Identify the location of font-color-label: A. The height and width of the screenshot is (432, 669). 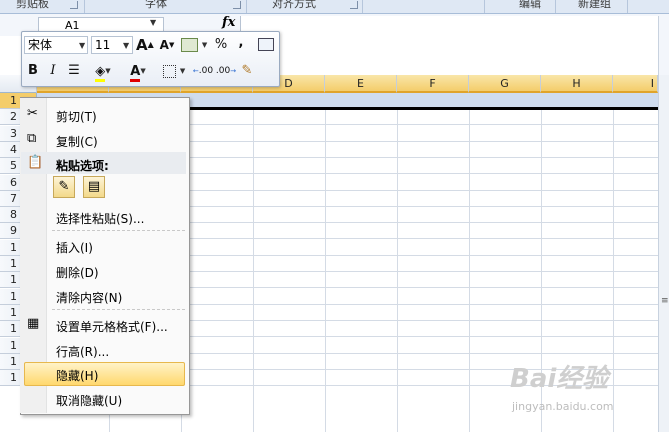
(135, 73).